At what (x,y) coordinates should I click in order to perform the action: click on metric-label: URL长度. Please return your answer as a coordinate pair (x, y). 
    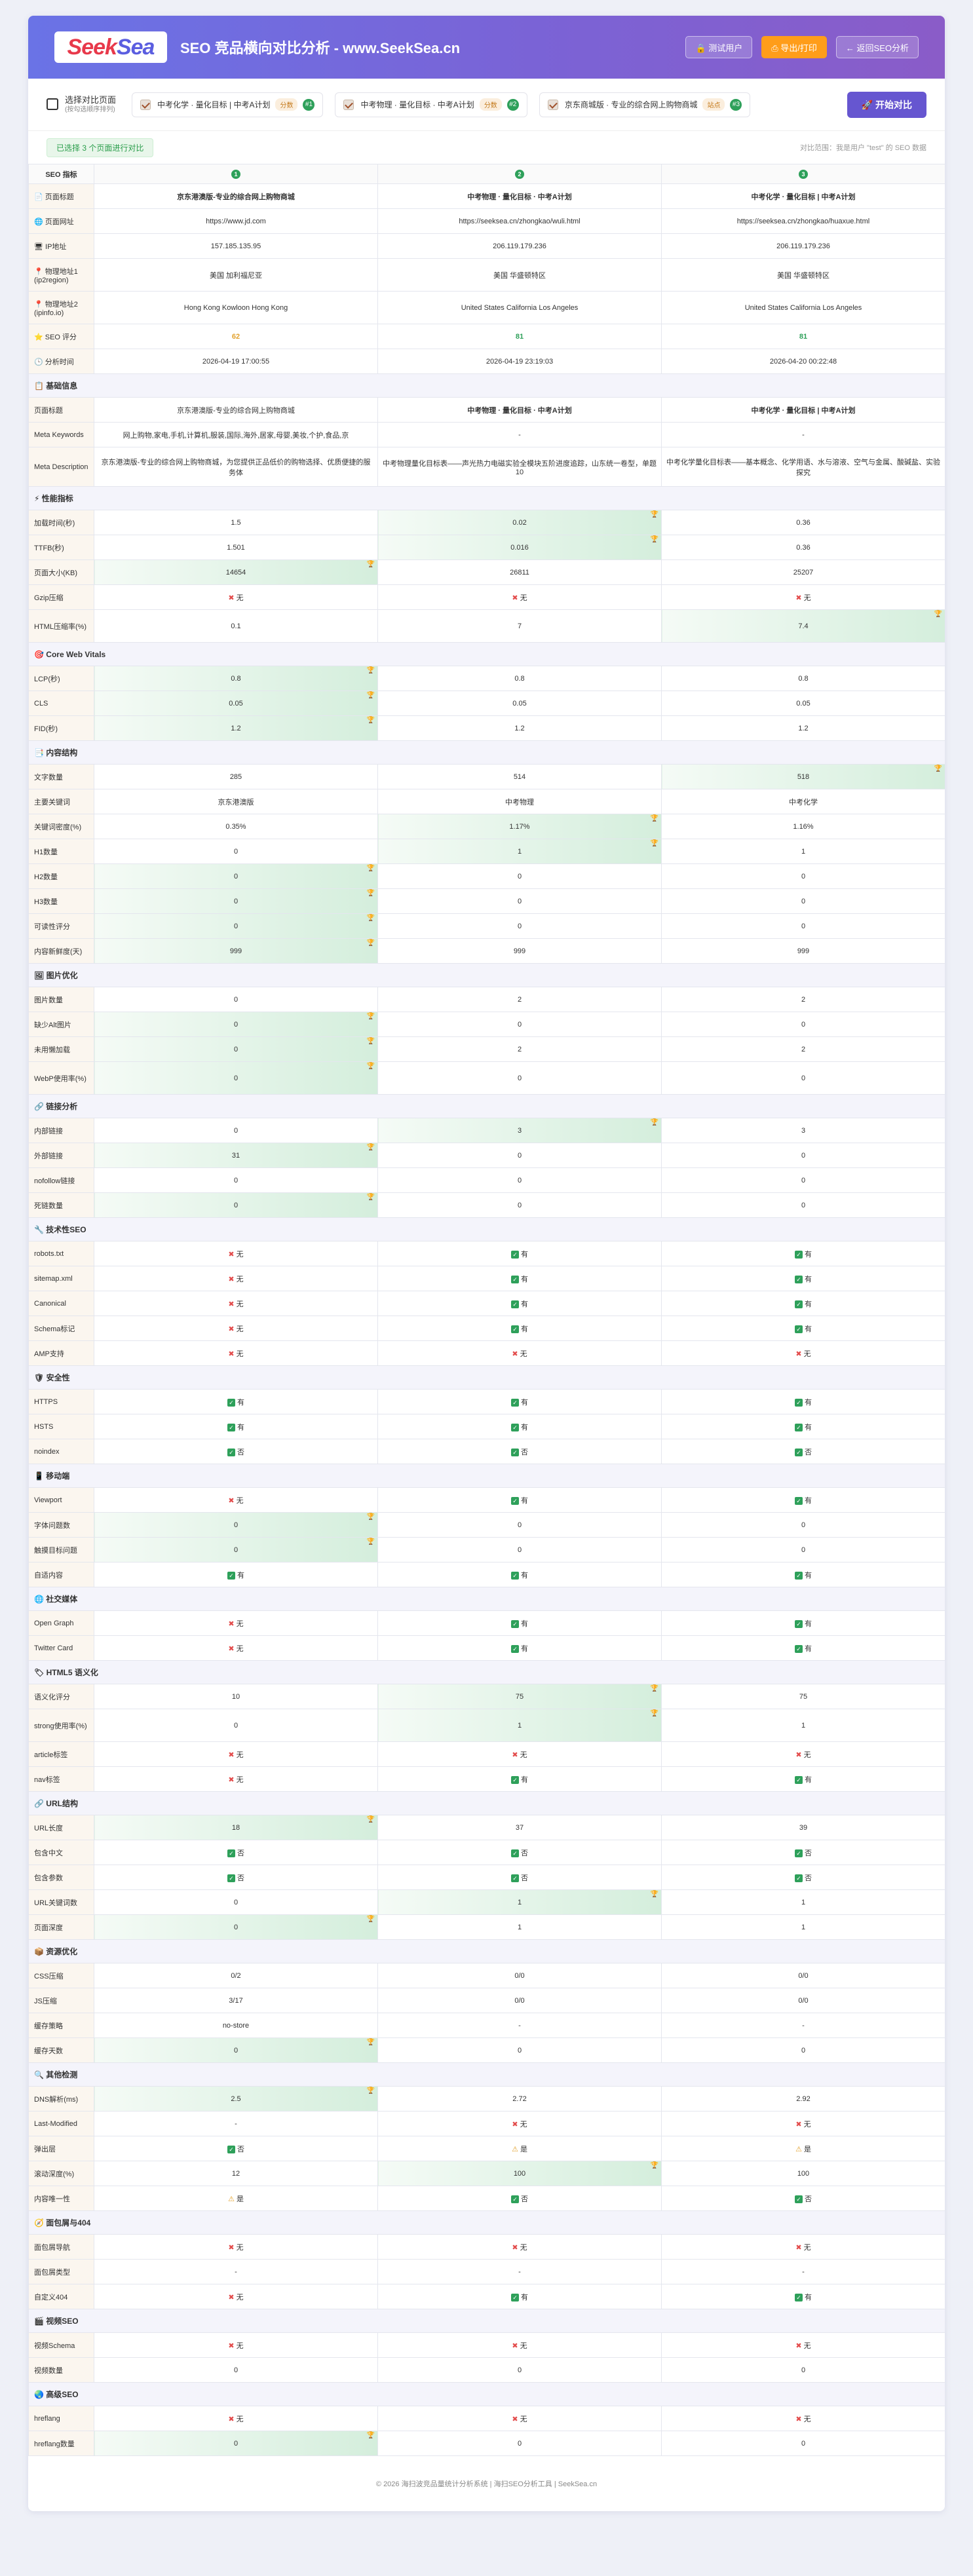
    Looking at the image, I should click on (61, 1827).